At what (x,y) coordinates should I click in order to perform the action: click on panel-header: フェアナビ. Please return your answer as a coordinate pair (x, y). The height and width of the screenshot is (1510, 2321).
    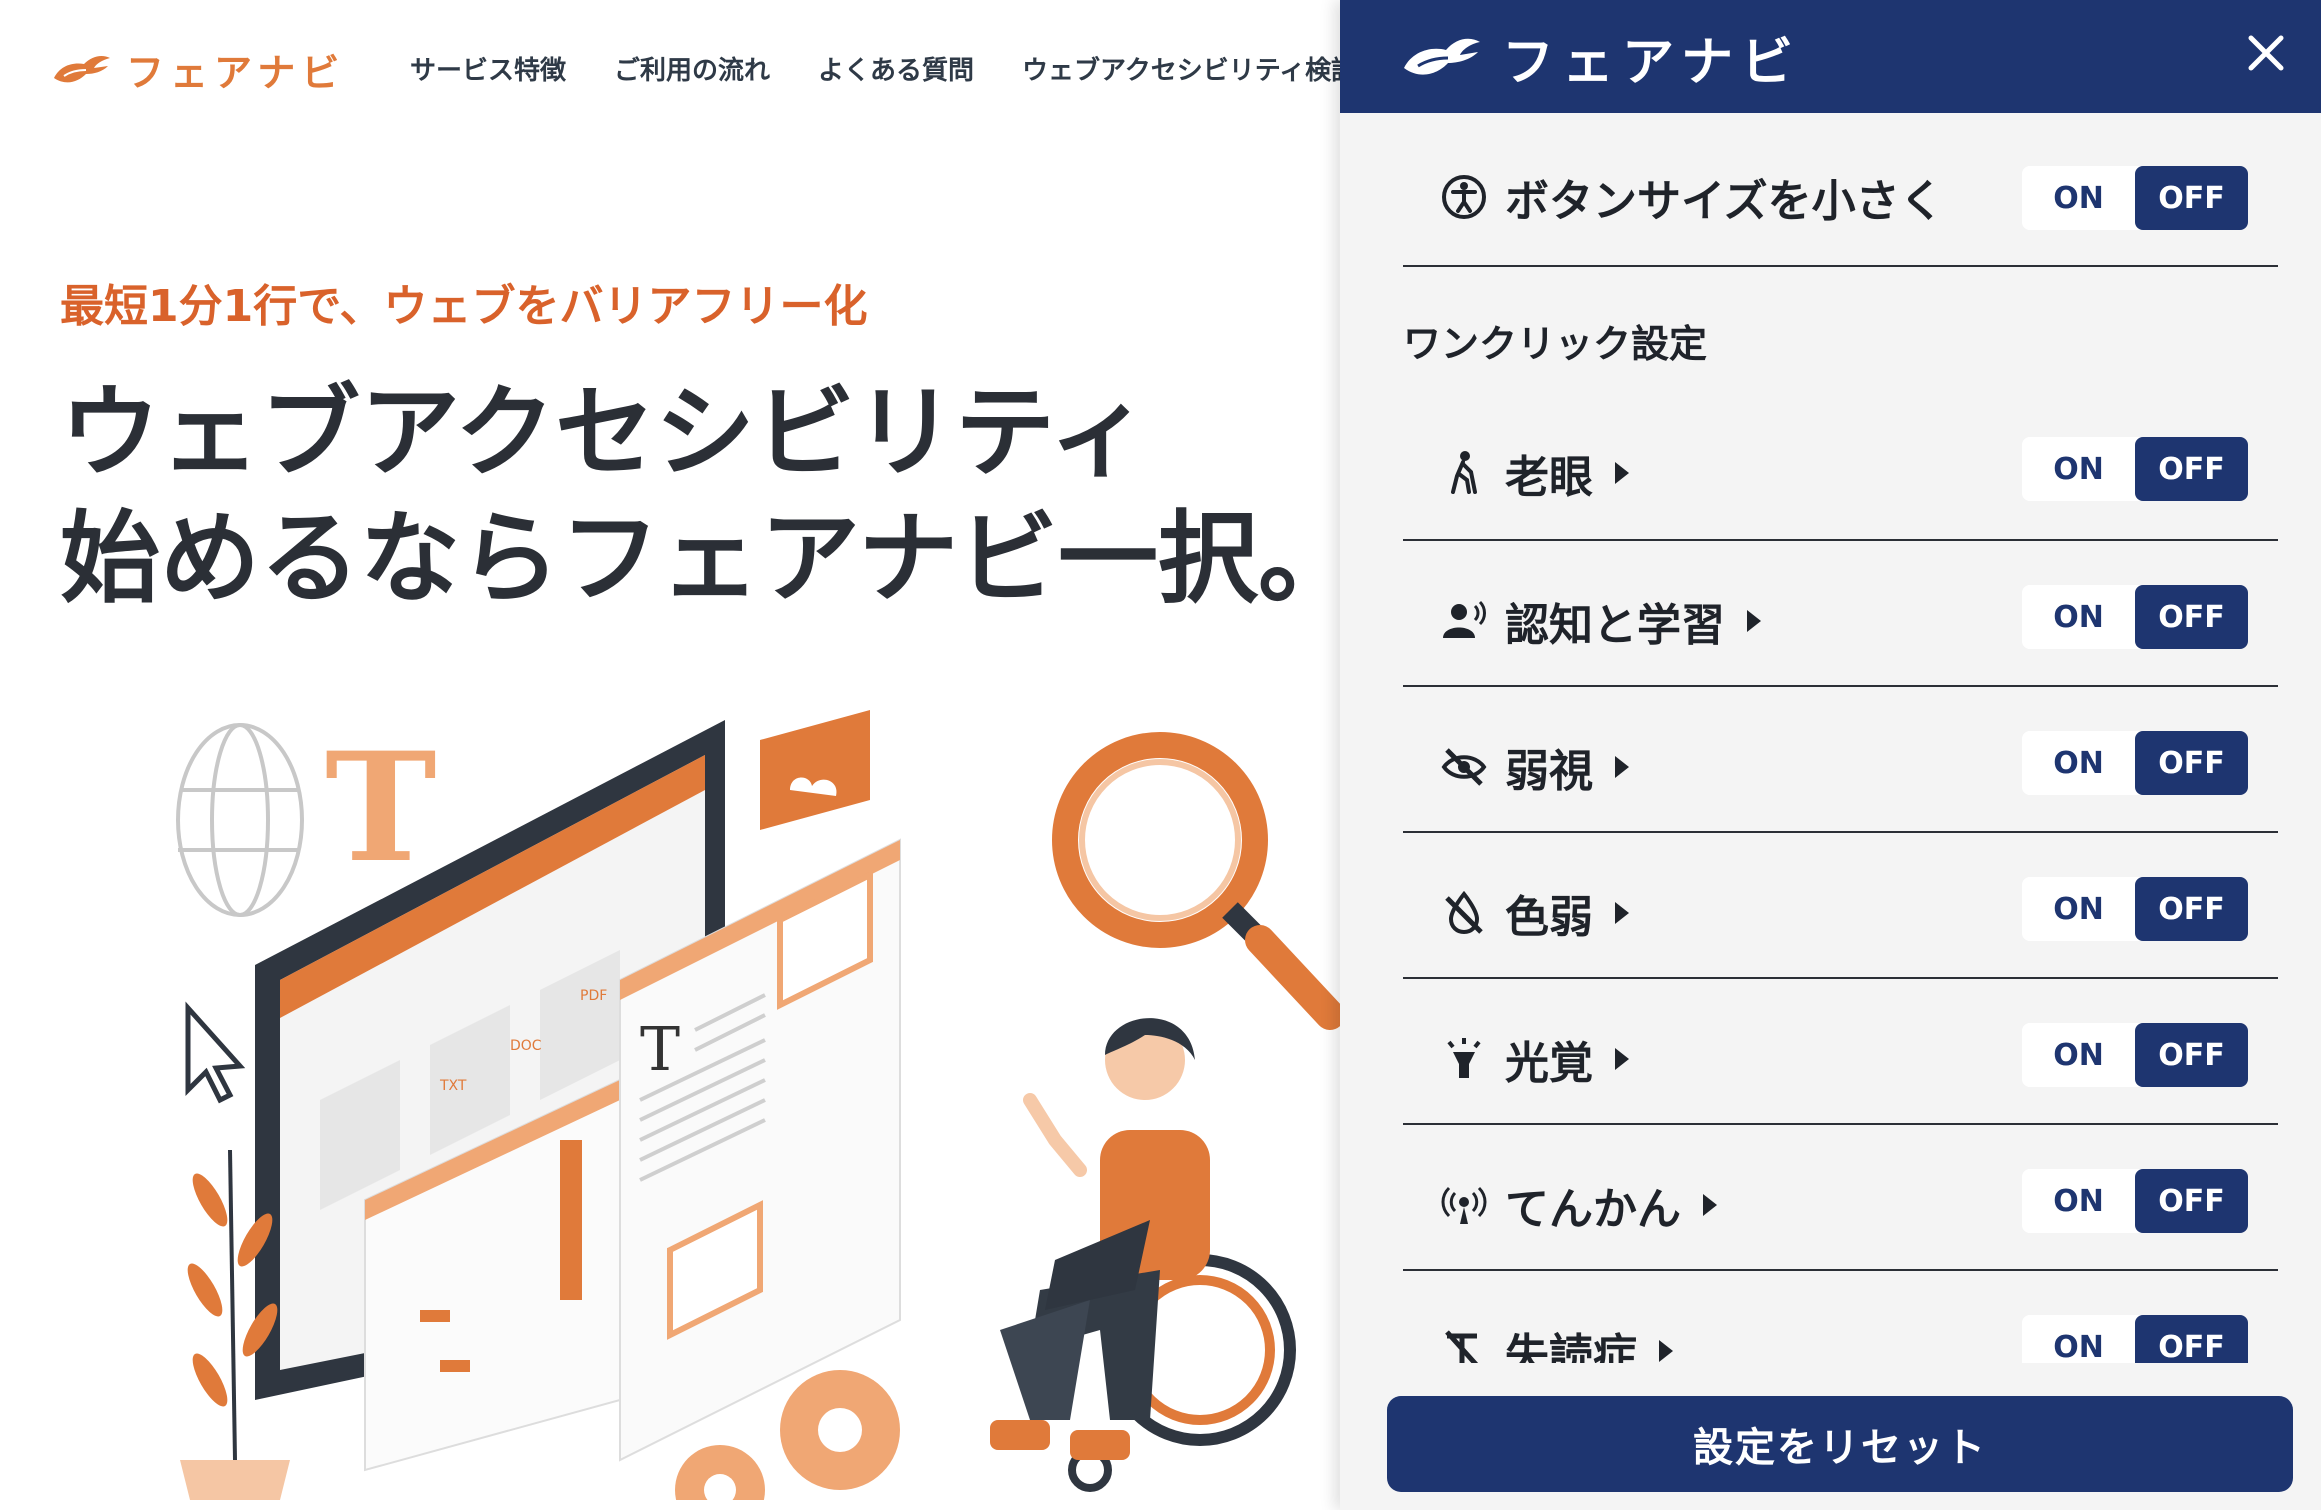
    Looking at the image, I should click on (1830, 56).